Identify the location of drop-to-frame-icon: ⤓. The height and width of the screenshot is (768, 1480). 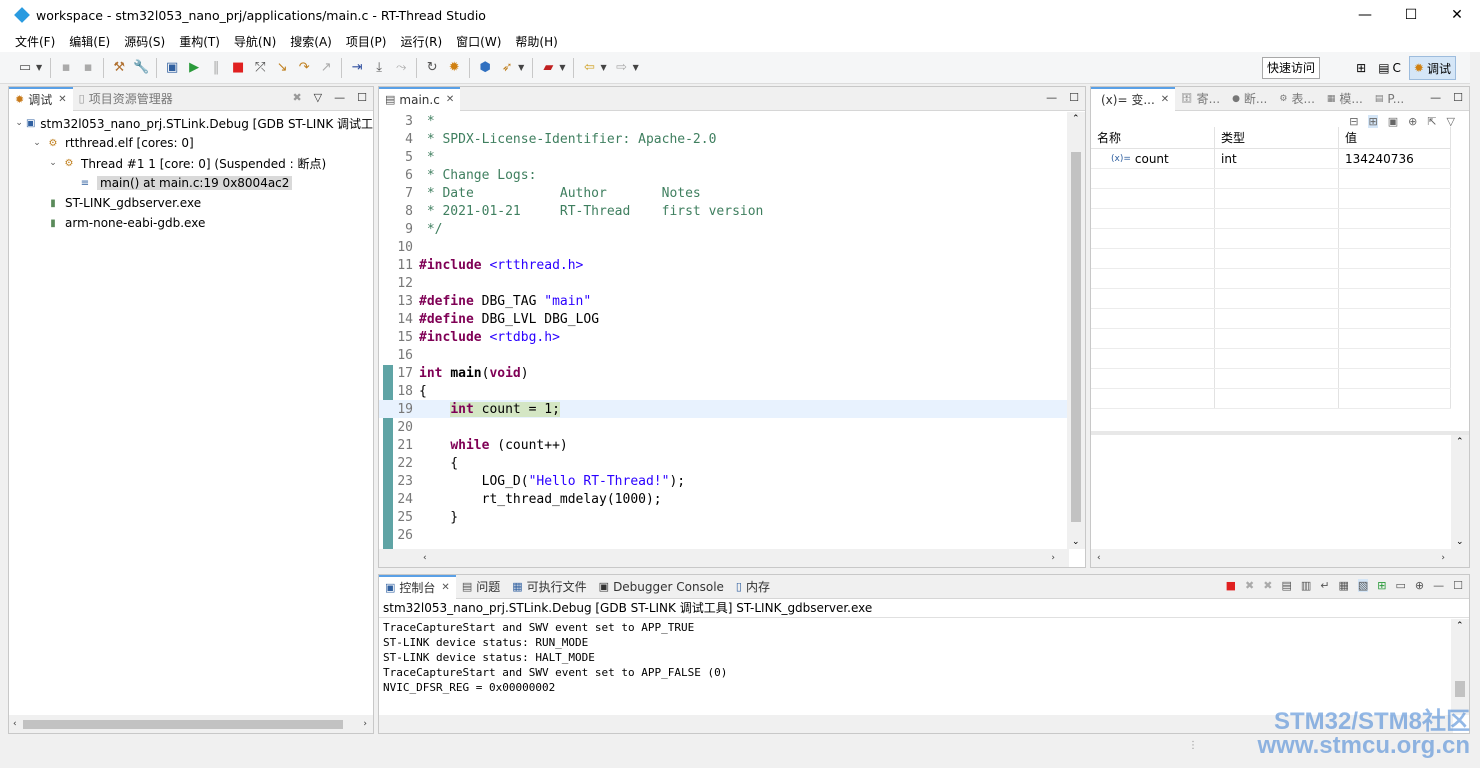
(379, 68).